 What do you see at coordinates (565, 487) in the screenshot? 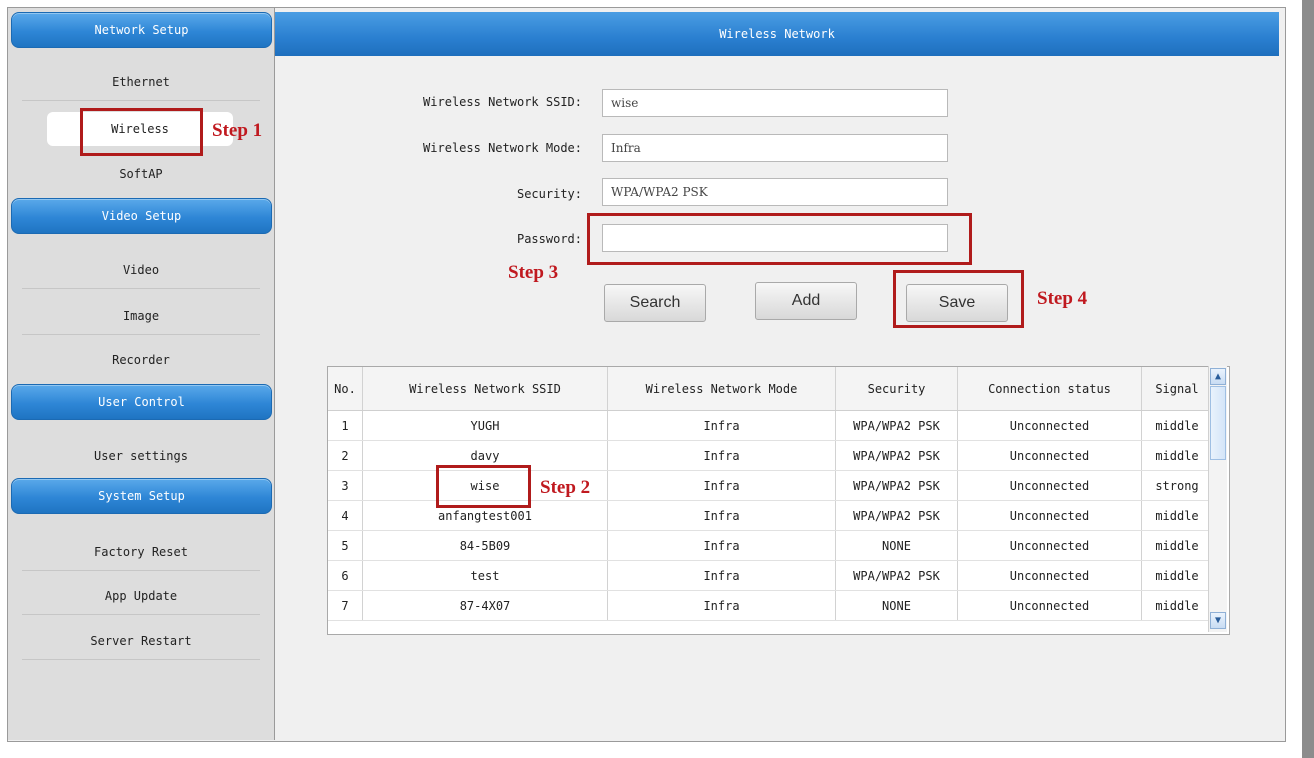
I see `step2-label: Step 2` at bounding box center [565, 487].